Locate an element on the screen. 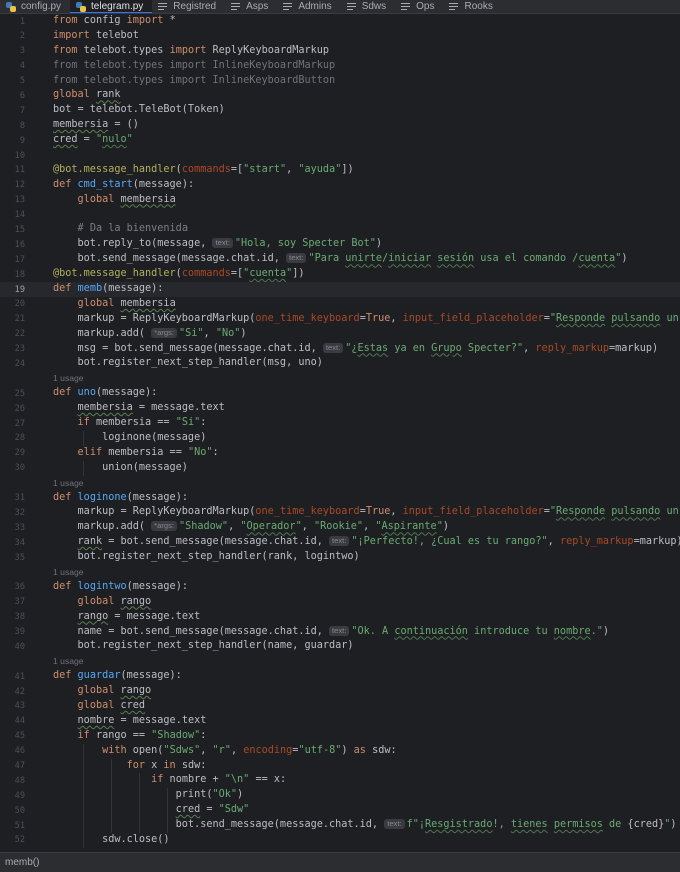 This screenshot has height=872, width=680. line-number: 50 is located at coordinates (19, 810).